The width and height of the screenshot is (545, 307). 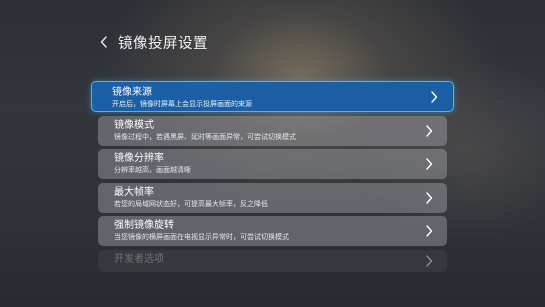 I want to click on setting-description: 当您镜像的横屏画面在电视显示异常时，可尝试切换模式, so click(x=201, y=237).